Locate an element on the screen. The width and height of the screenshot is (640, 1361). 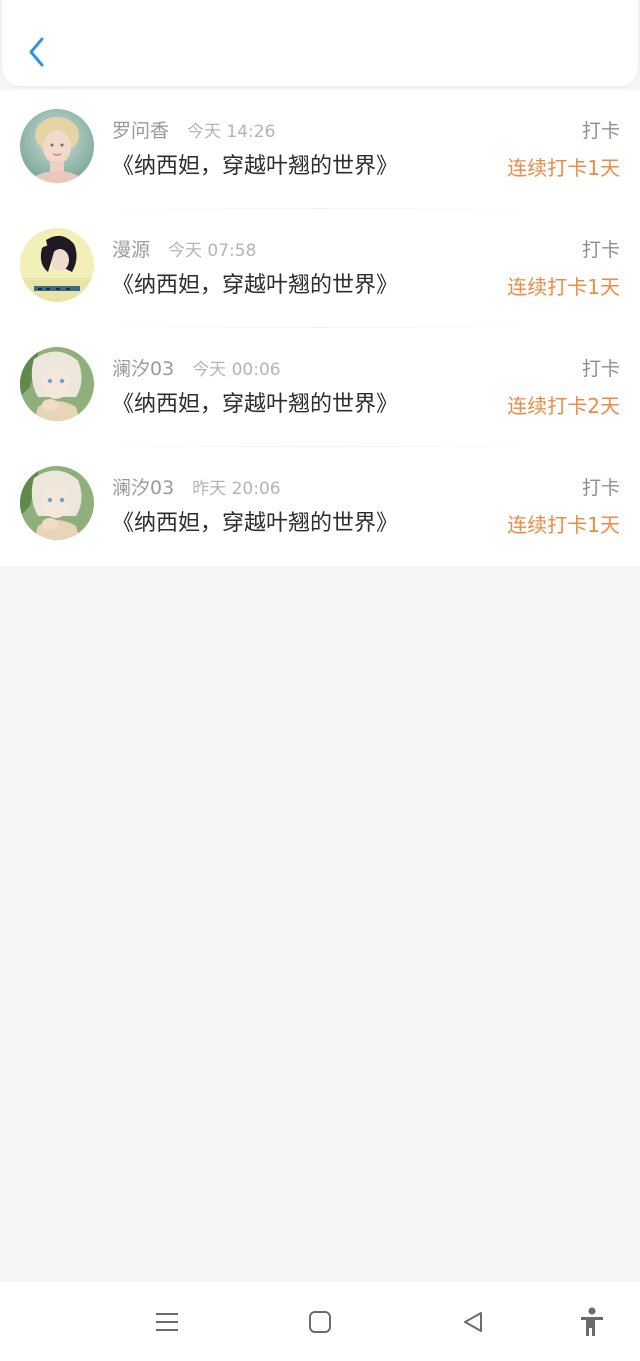
home-square-icon is located at coordinates (320, 1322).